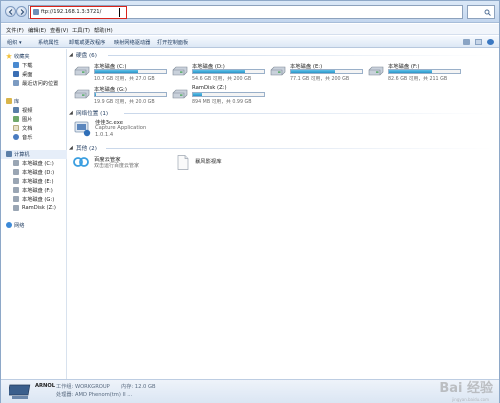 This screenshot has width=500, height=403. What do you see at coordinates (87, 42) in the screenshot?
I see `uninstall-program-button: 卸载或更改程序` at bounding box center [87, 42].